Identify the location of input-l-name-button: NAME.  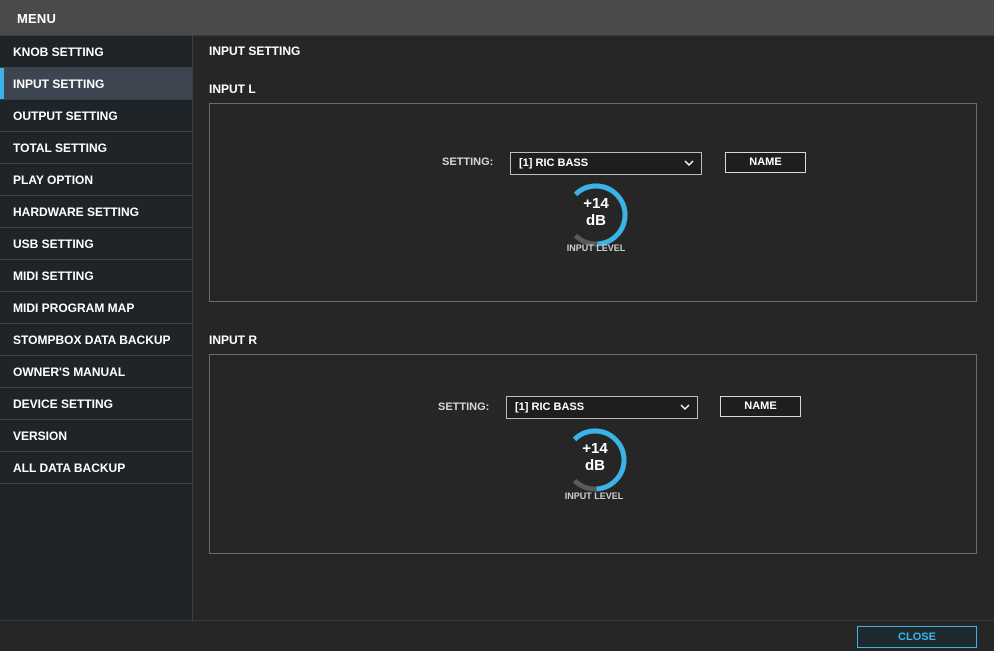
(765, 162).